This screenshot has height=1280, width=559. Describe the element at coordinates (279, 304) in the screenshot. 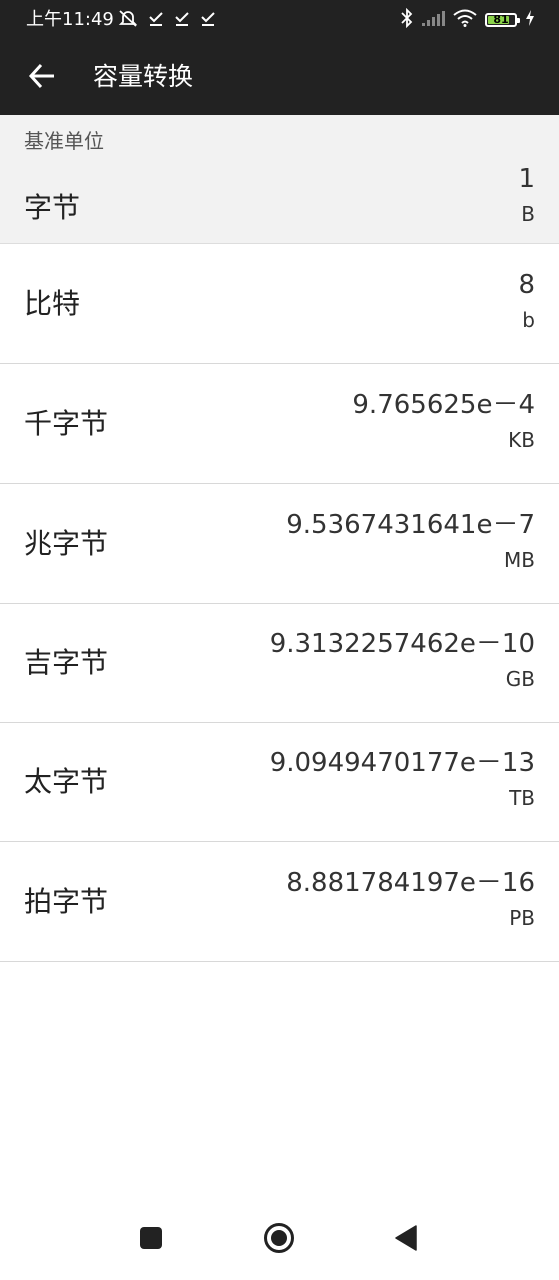

I see `list-item-bit: 比特 8 b` at that location.